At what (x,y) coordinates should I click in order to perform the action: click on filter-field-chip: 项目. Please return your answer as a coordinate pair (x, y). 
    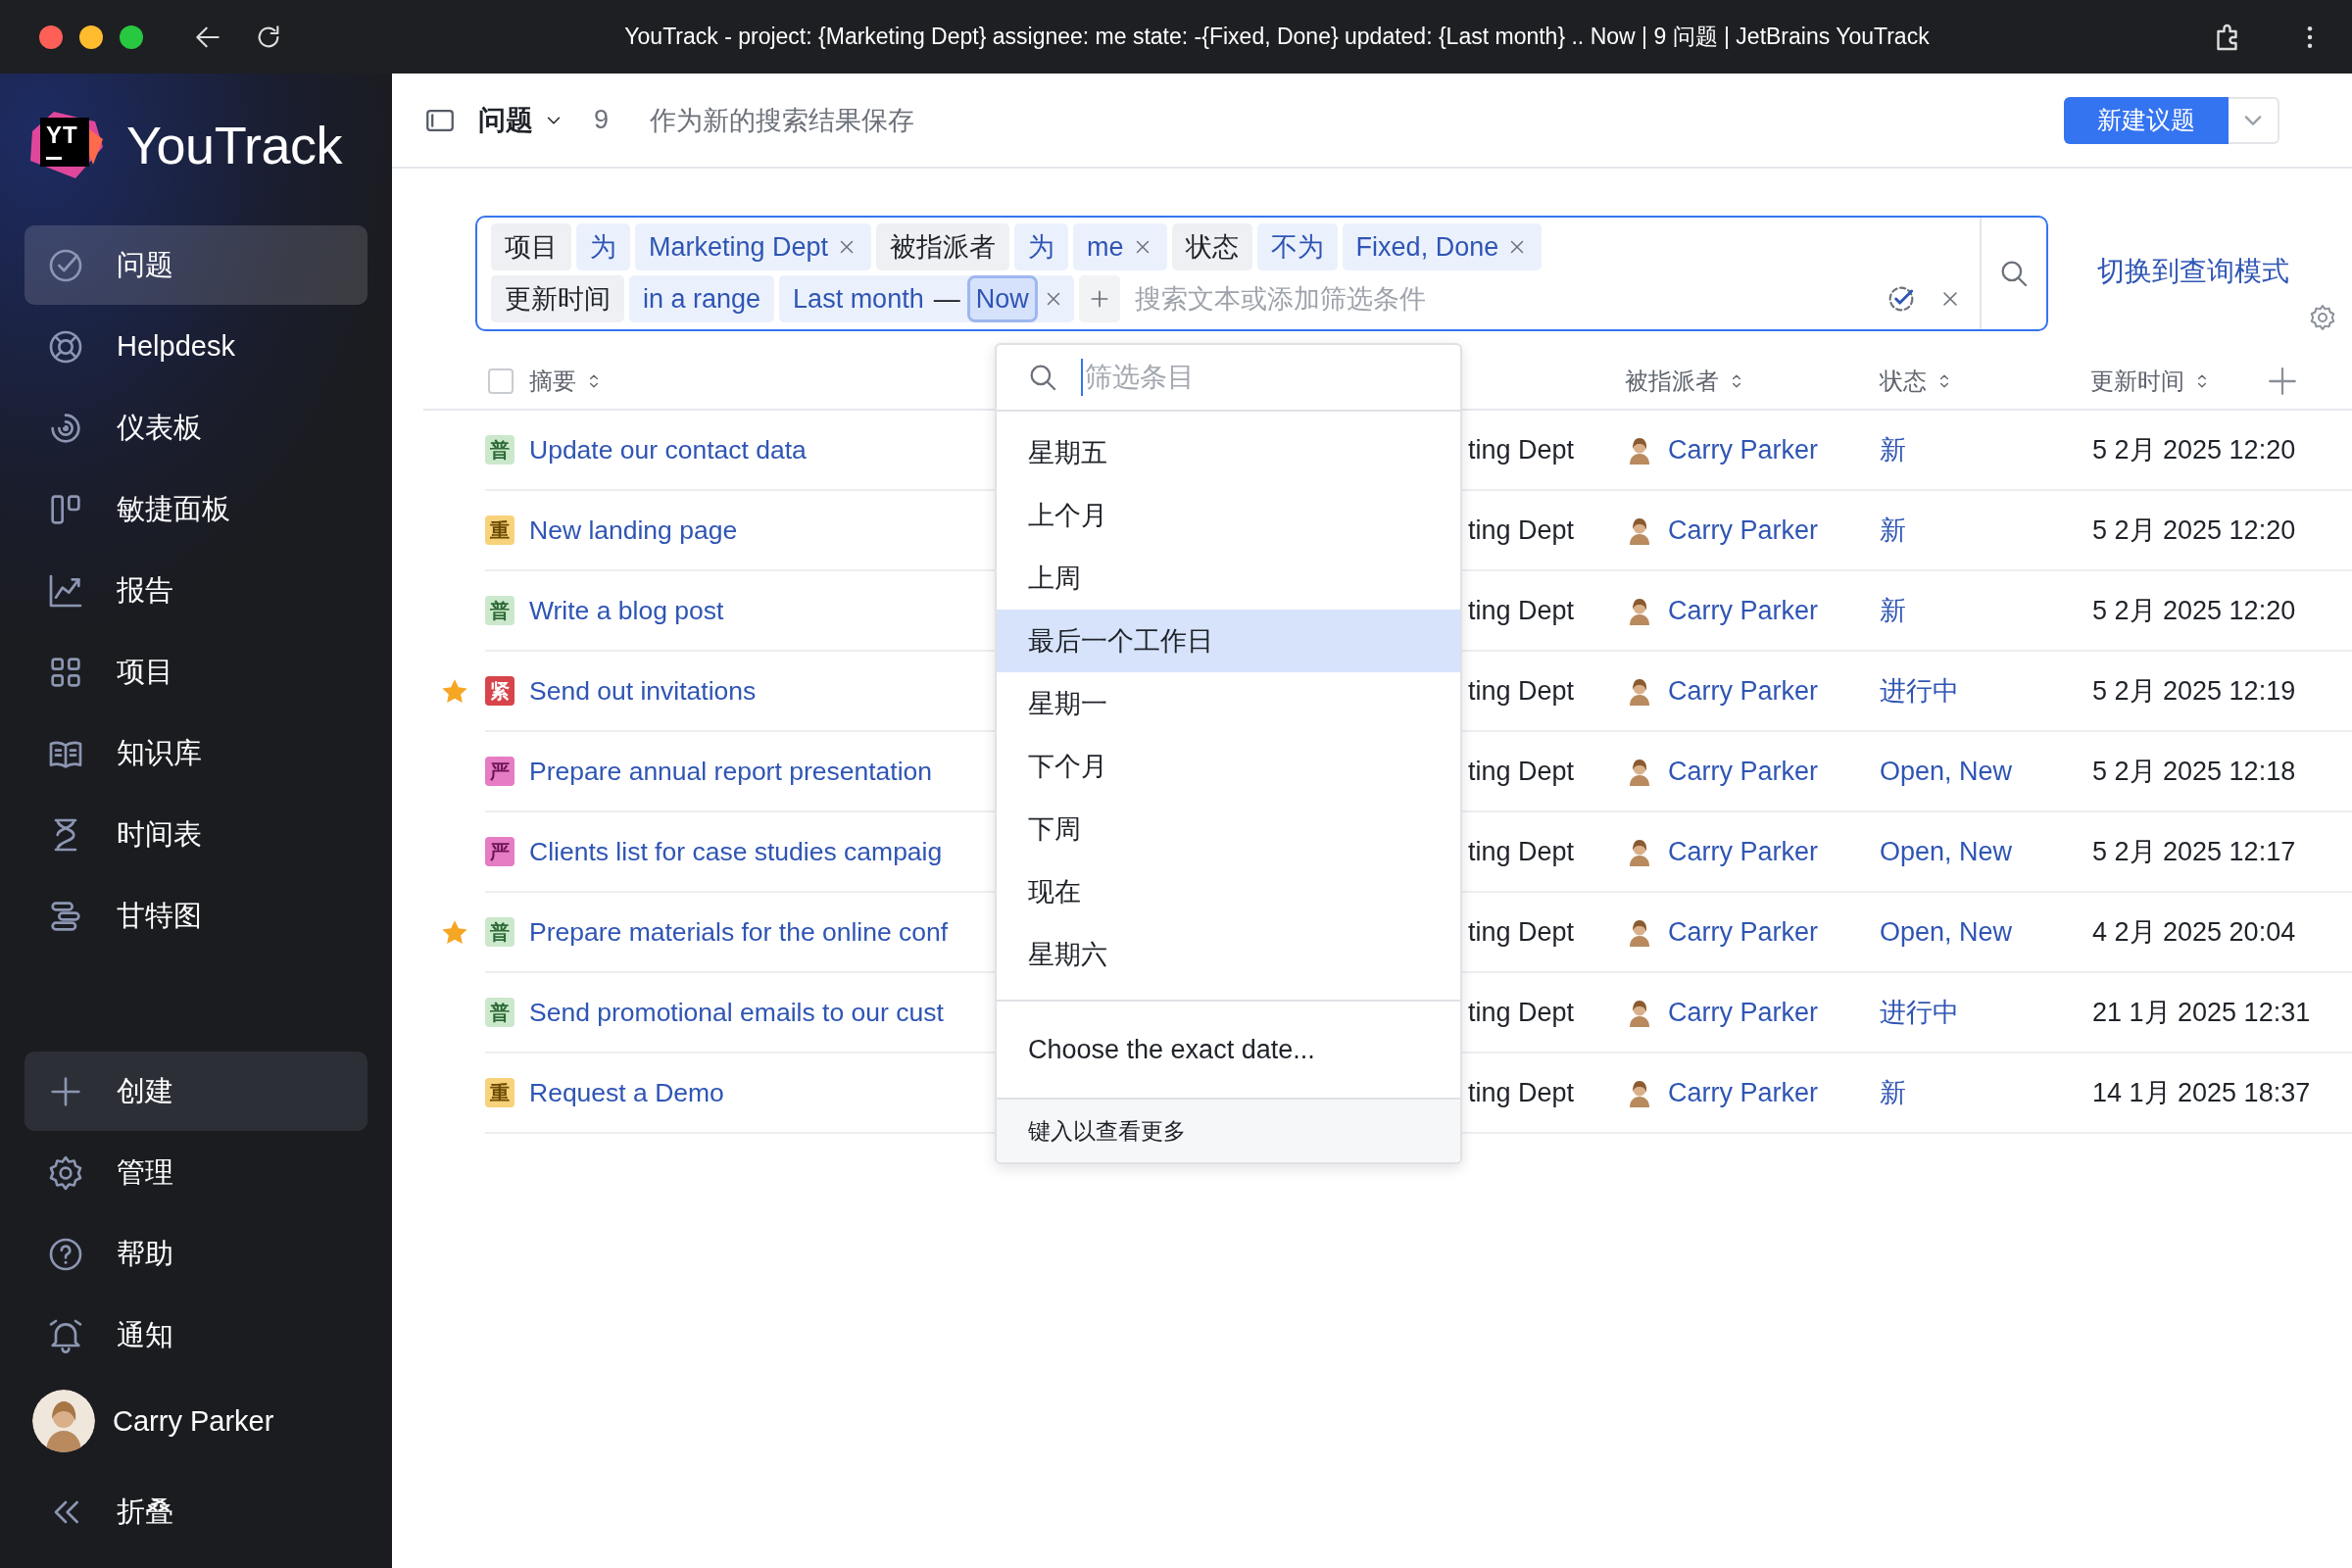
    Looking at the image, I should click on (531, 246).